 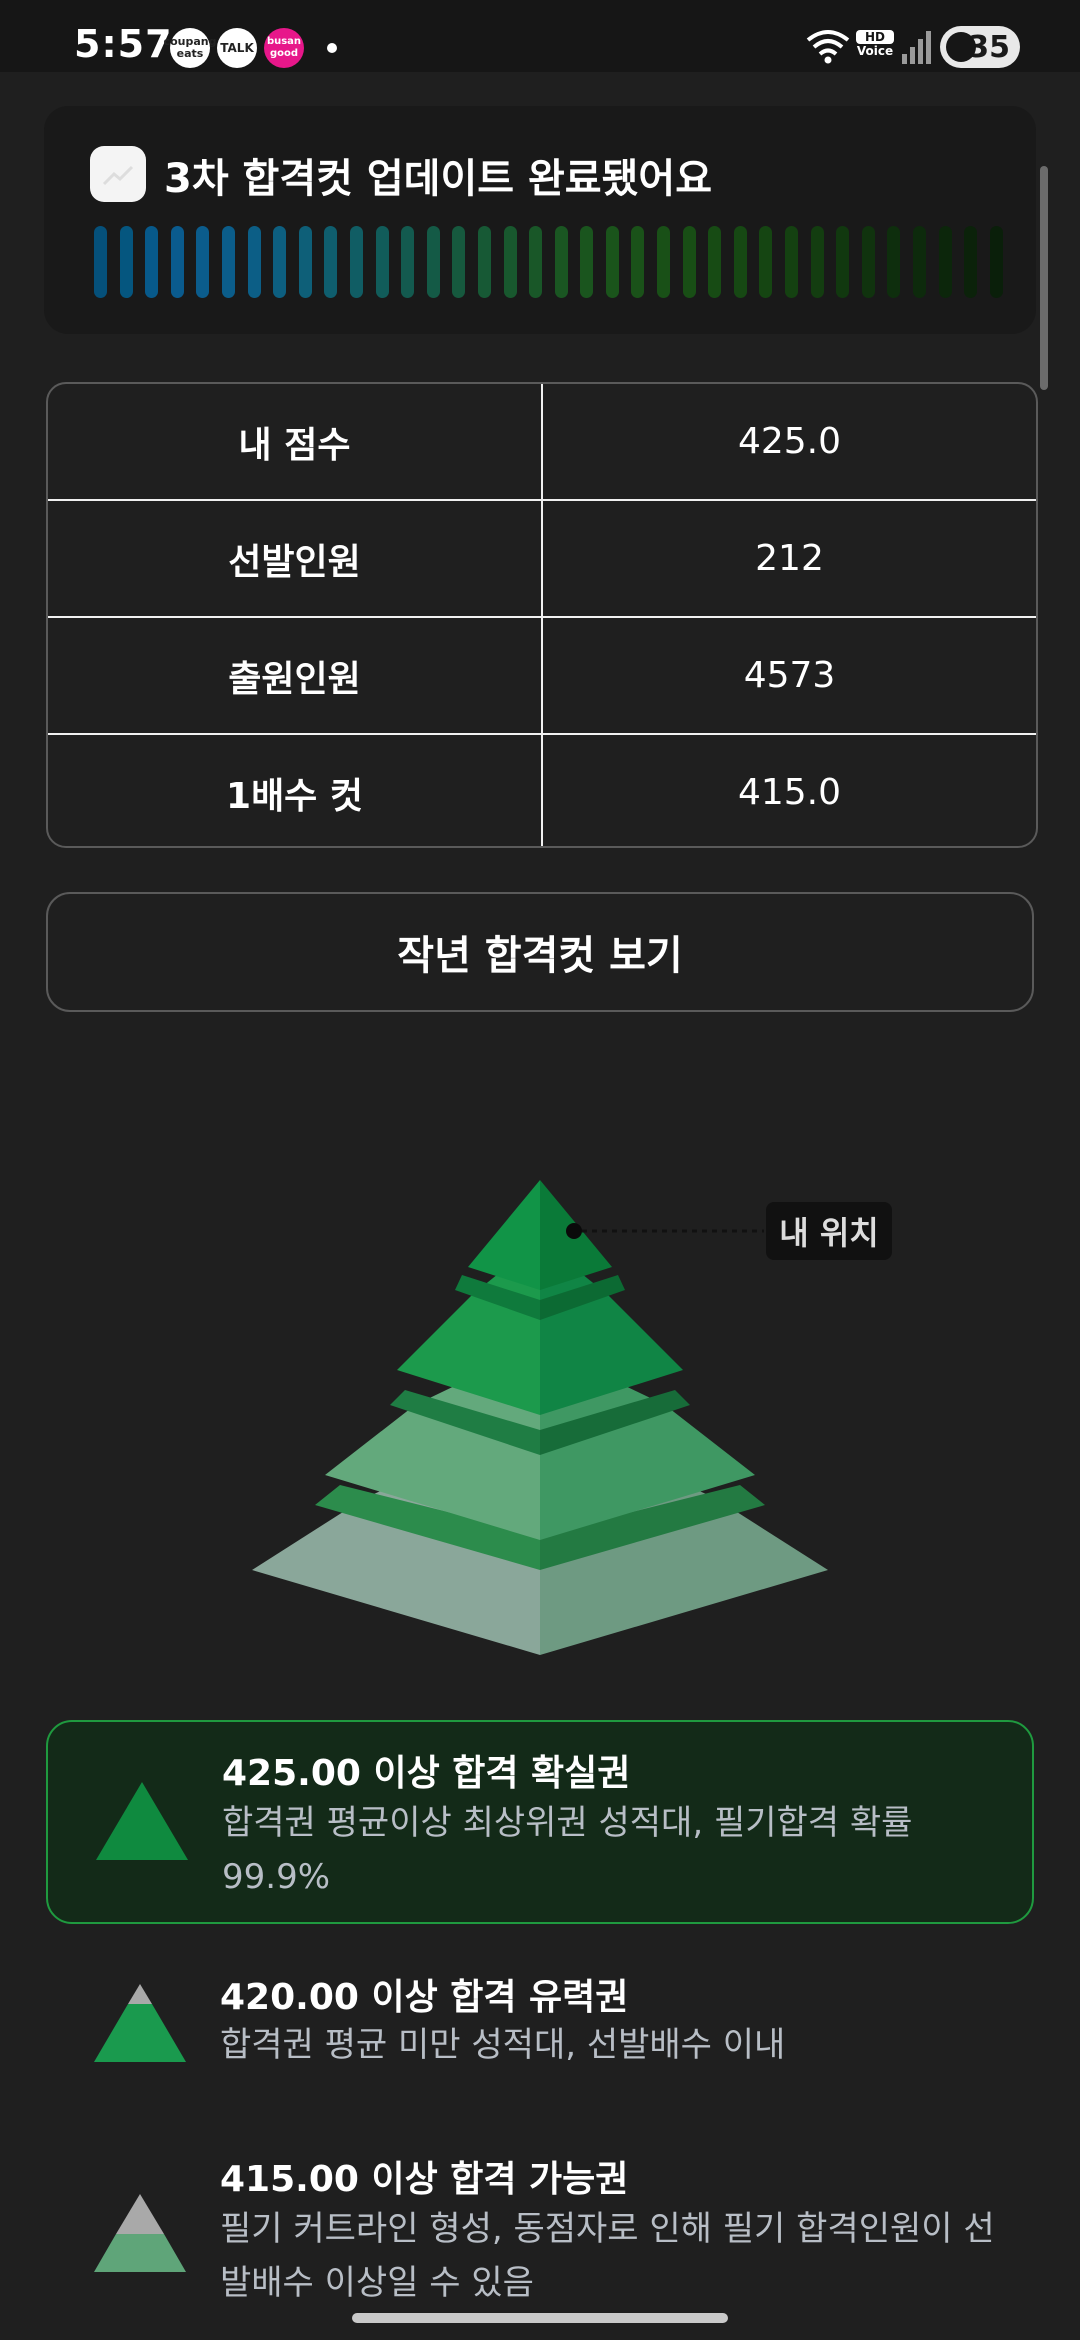 I want to click on power-saving-icon, so click(x=961, y=47).